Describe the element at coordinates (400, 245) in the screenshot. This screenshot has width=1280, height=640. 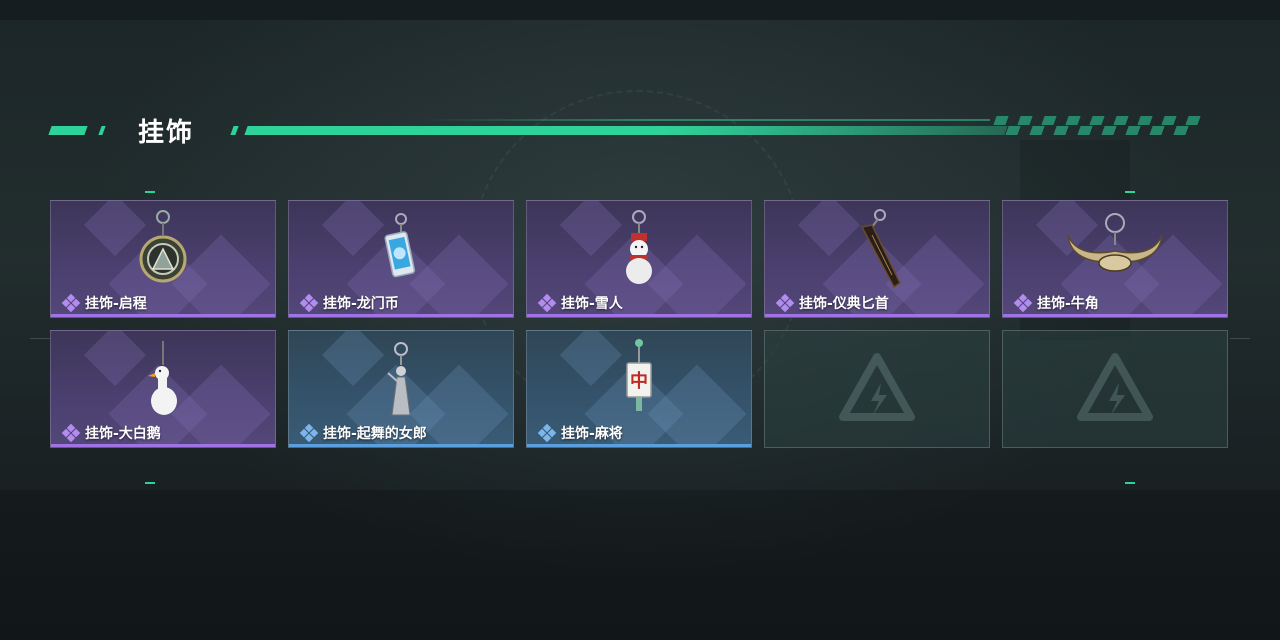
I see `coin-card-charm-icon` at that location.